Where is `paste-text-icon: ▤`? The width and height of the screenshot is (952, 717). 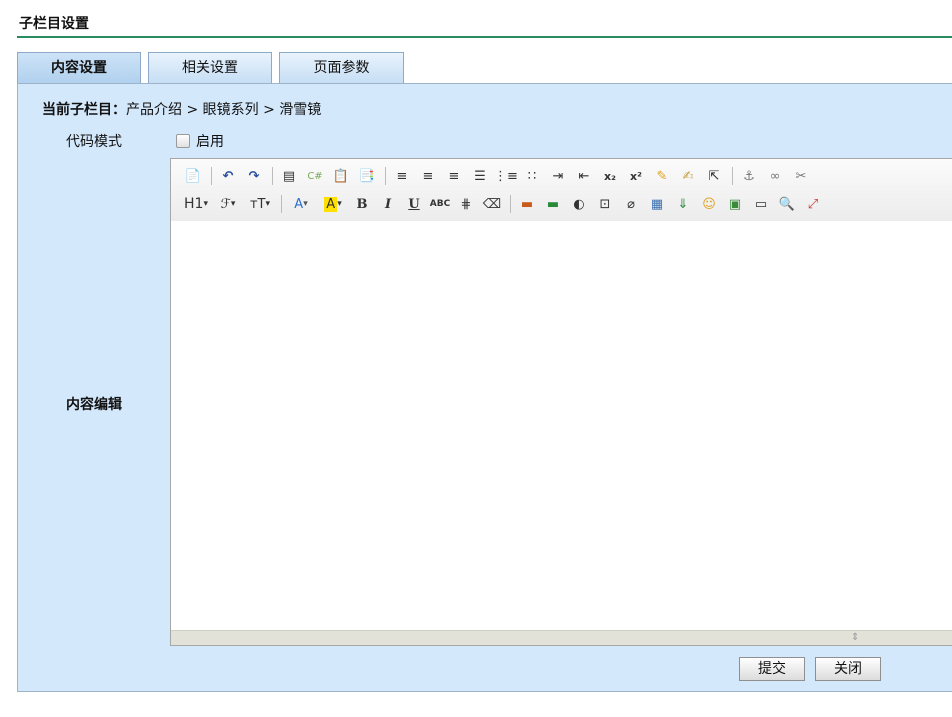
paste-text-icon: ▤ is located at coordinates (289, 176).